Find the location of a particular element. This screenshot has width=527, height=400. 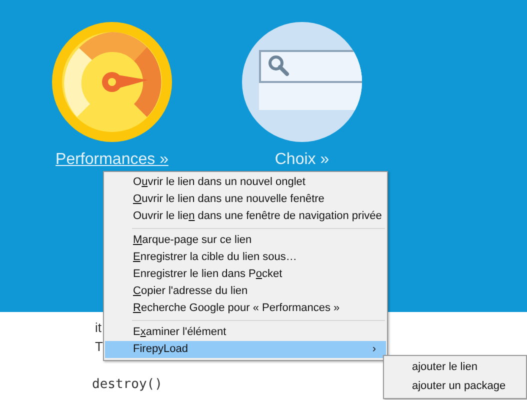

menu-item: ajouter un package is located at coordinates (455, 386).